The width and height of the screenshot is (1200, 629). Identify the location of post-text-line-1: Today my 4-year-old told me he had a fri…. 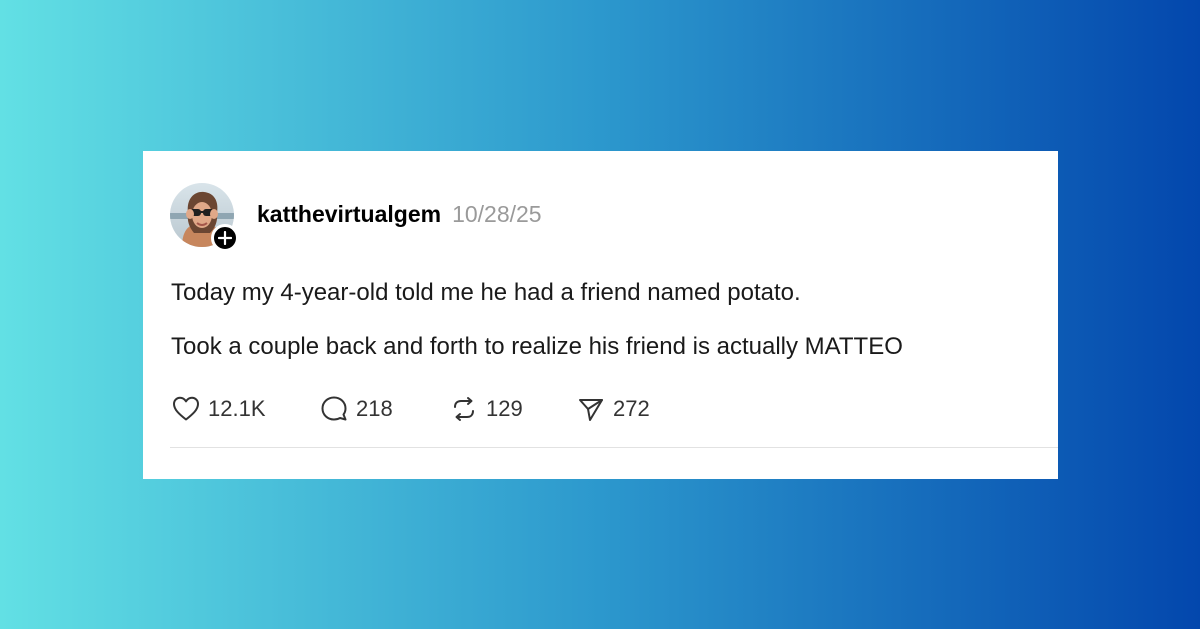
(486, 292).